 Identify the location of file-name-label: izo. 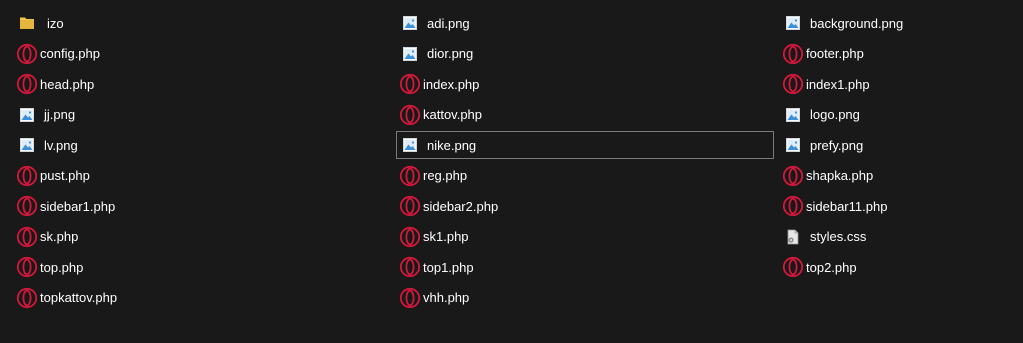
(55, 23).